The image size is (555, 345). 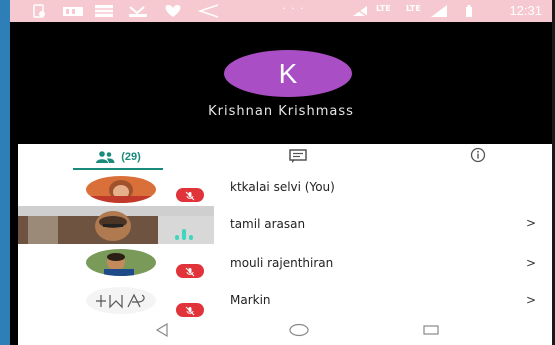 What do you see at coordinates (431, 332) in the screenshot?
I see `recents-icon` at bounding box center [431, 332].